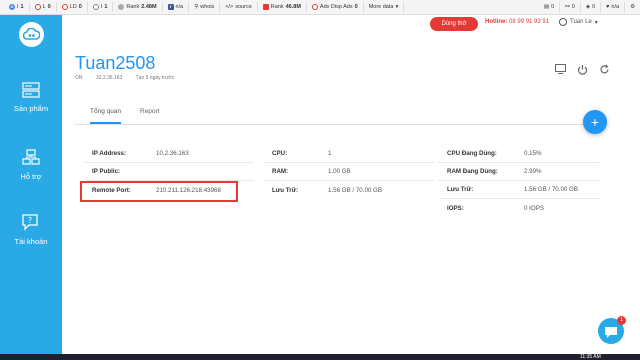  Describe the element at coordinates (339, 171) in the screenshot. I see `detail-value: 1.00 GB` at that location.